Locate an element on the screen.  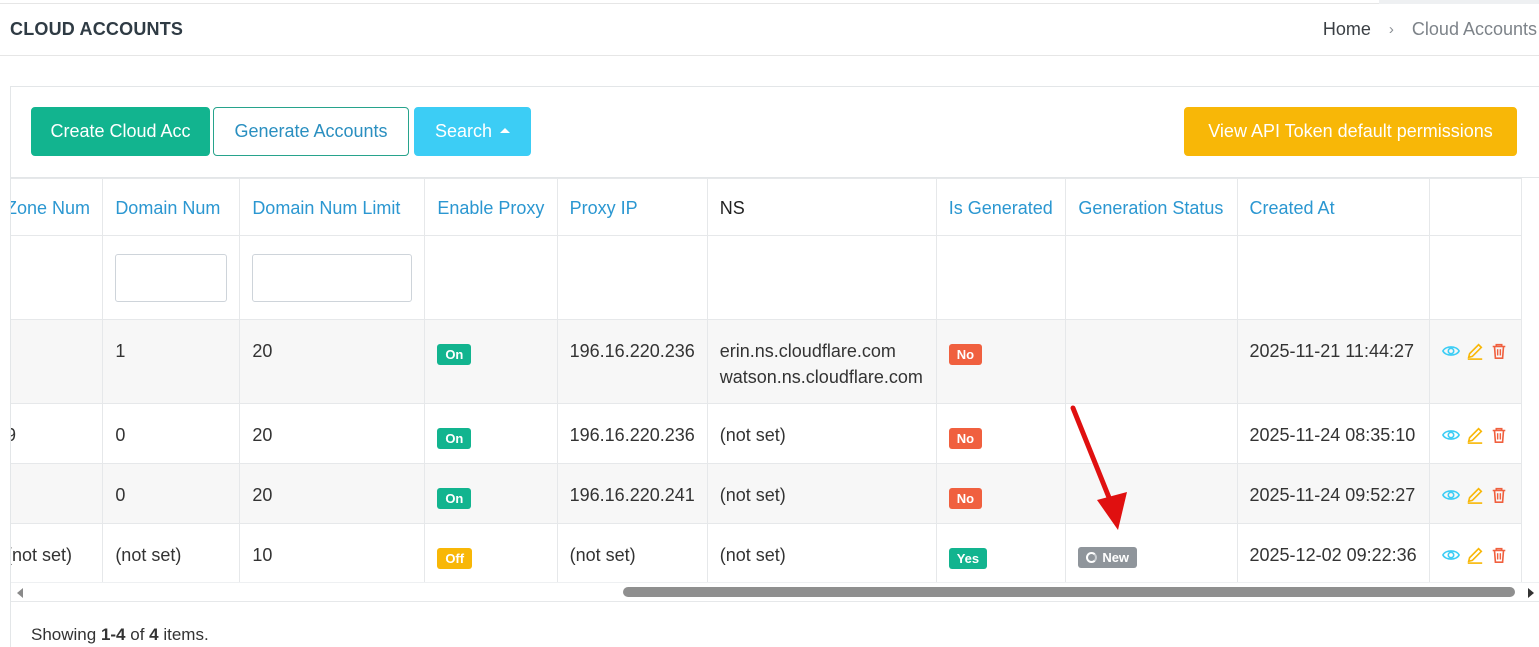
col-header-generation-status: Generation Status is located at coordinates (1151, 207).